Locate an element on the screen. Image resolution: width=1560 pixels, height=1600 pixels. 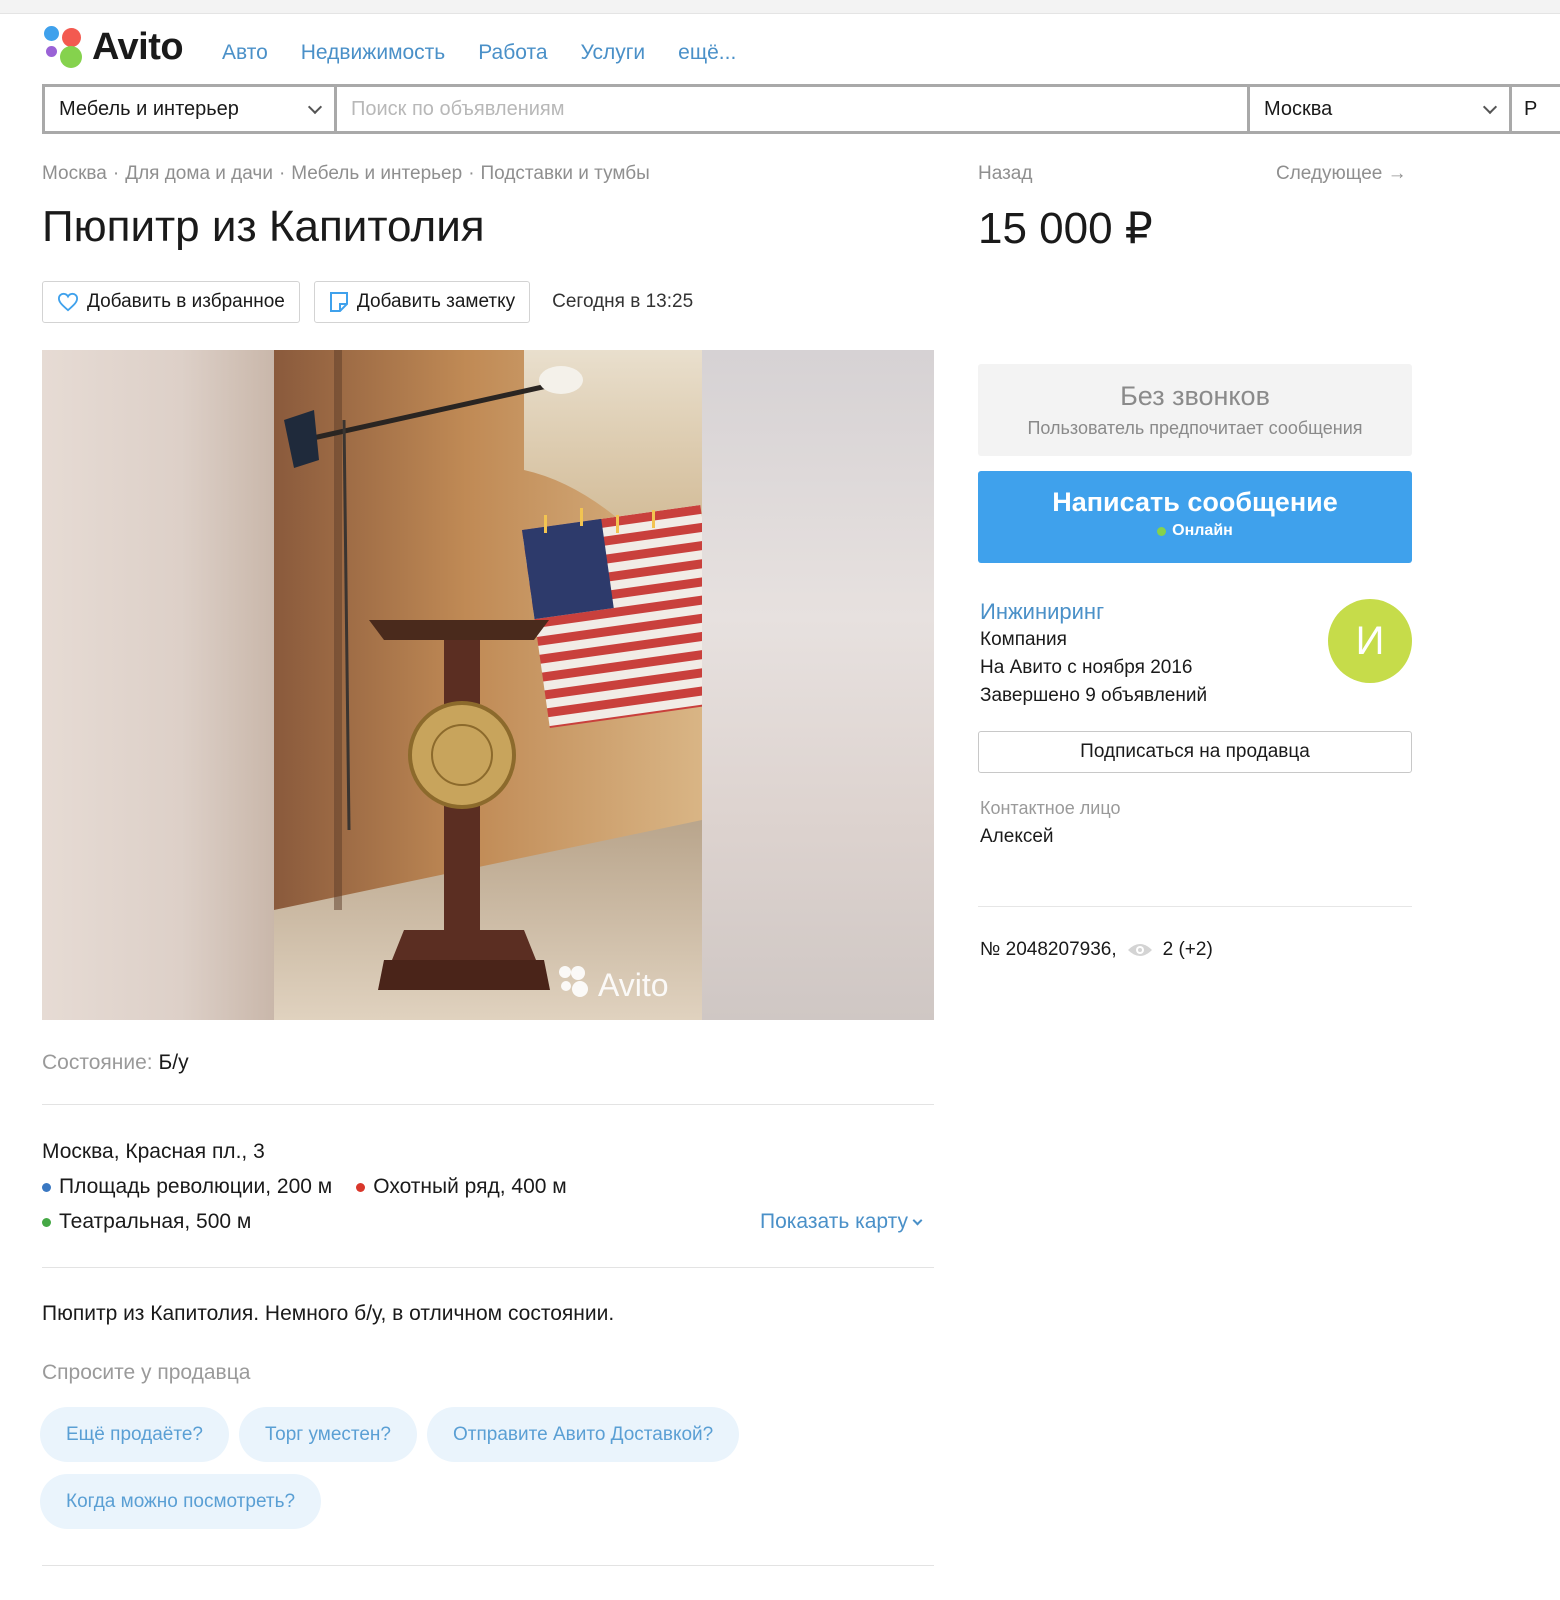
ad-meta: № 2048207936, 2 (+2) is located at coordinates (1096, 950).